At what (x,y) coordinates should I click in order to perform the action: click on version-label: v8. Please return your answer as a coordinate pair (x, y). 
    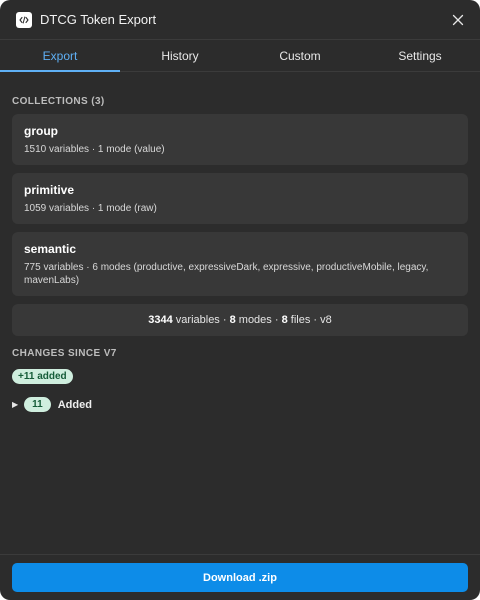
    Looking at the image, I should click on (326, 320).